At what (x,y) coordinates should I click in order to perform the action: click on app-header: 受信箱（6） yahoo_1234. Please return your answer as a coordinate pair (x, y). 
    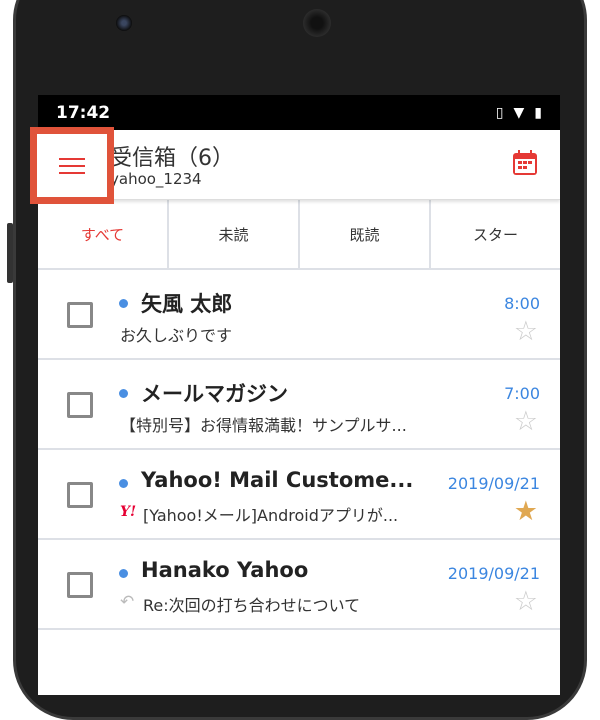
    Looking at the image, I should click on (299, 165).